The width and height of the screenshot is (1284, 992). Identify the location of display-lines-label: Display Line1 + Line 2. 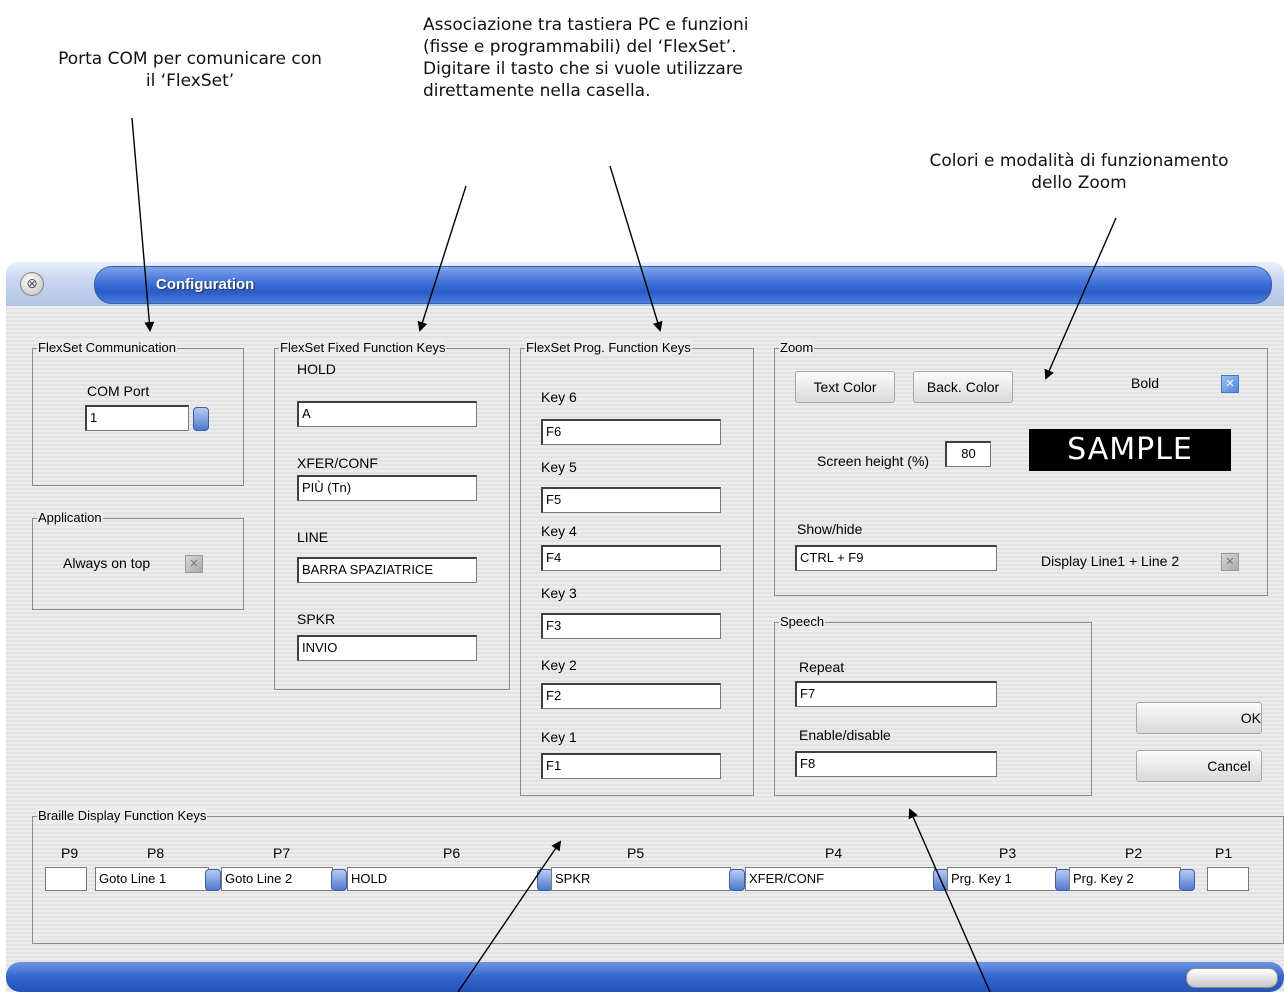
(1110, 561).